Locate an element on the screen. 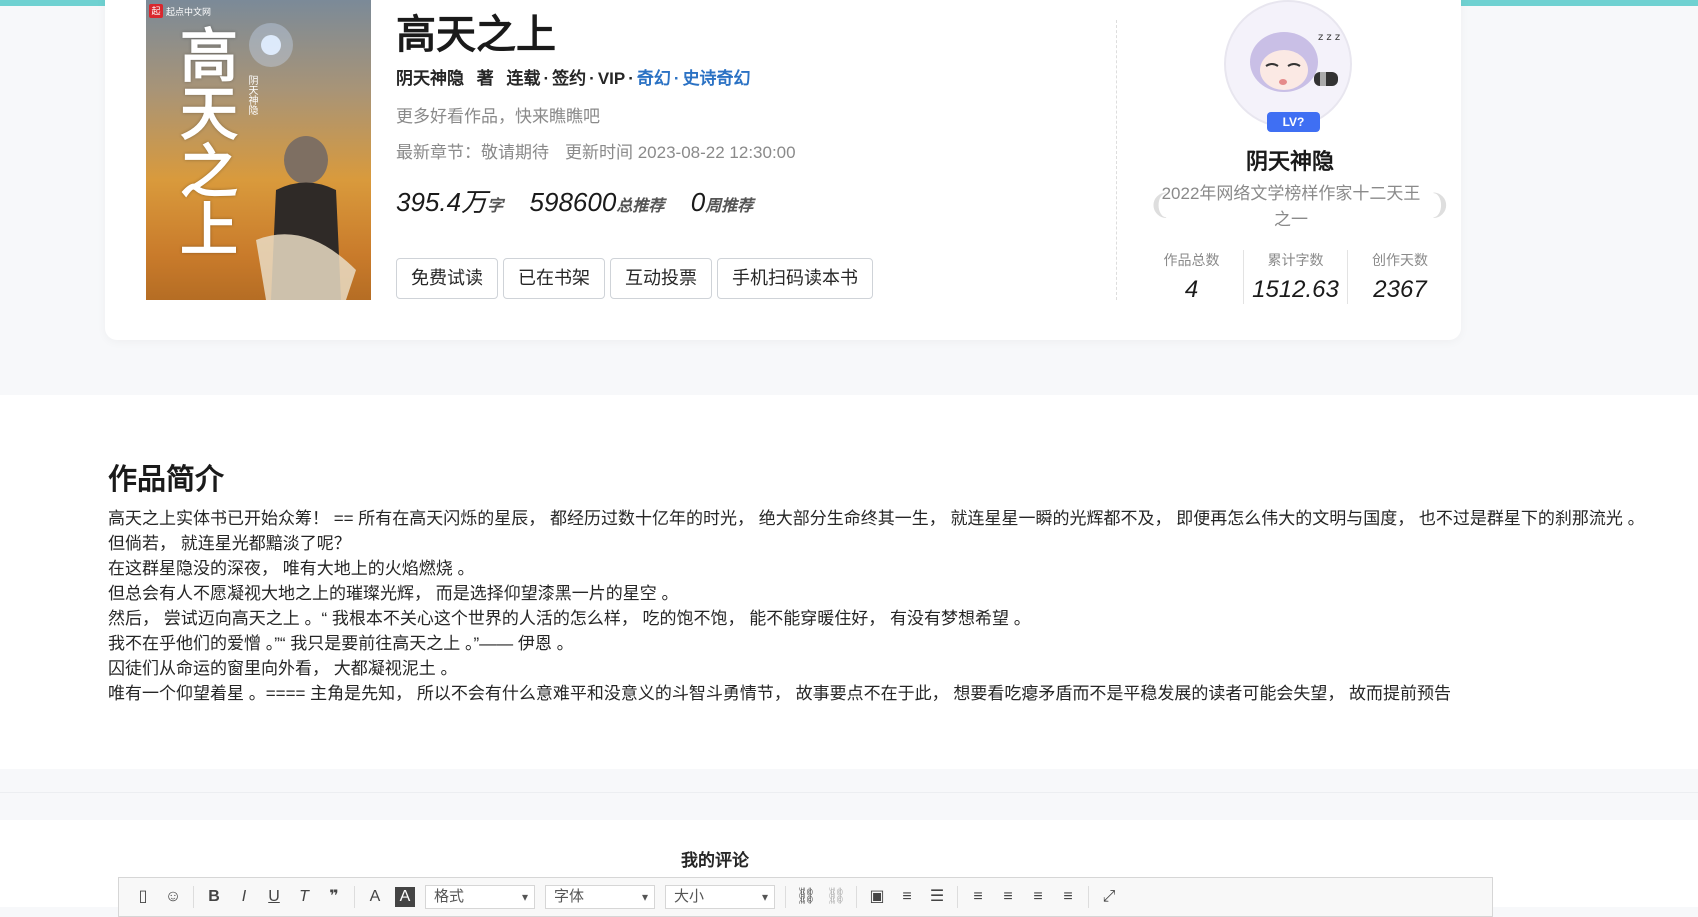 The width and height of the screenshot is (1698, 917). publisher-logo-icon: 起 is located at coordinates (156, 11).